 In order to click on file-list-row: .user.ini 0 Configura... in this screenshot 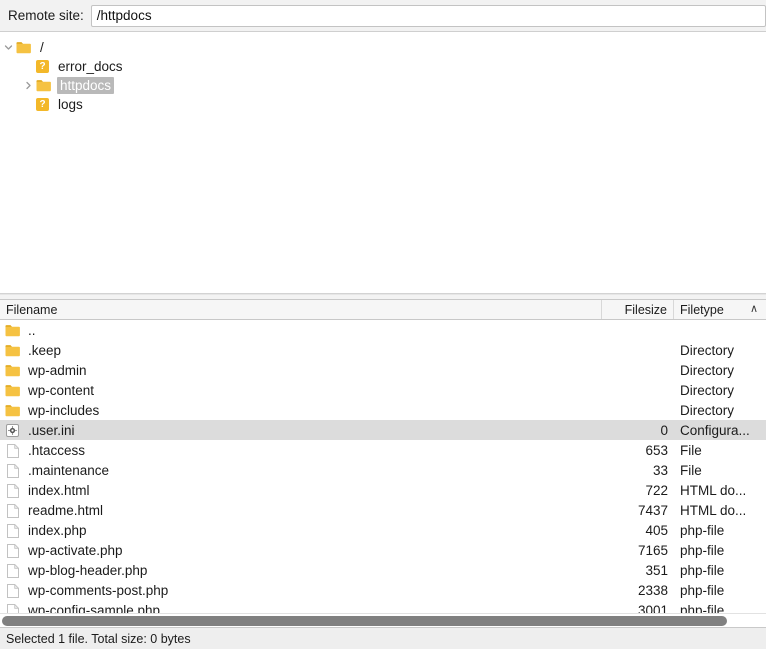, I will do `click(383, 430)`.